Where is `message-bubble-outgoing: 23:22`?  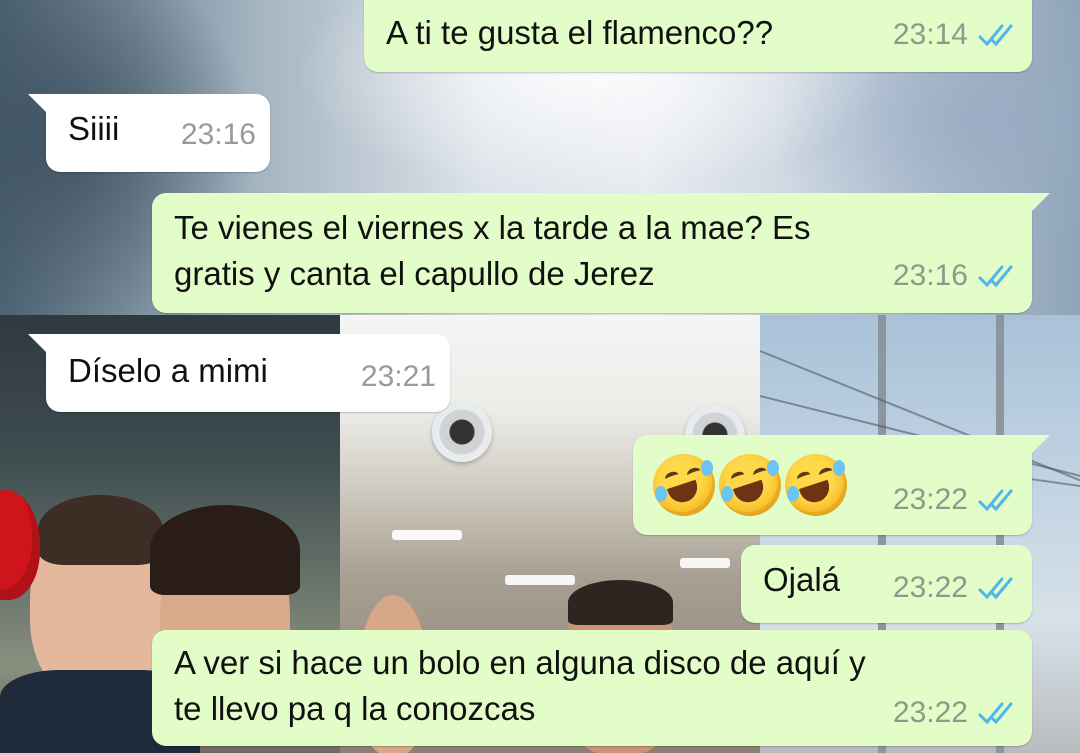
message-bubble-outgoing: 23:22 is located at coordinates (841, 485).